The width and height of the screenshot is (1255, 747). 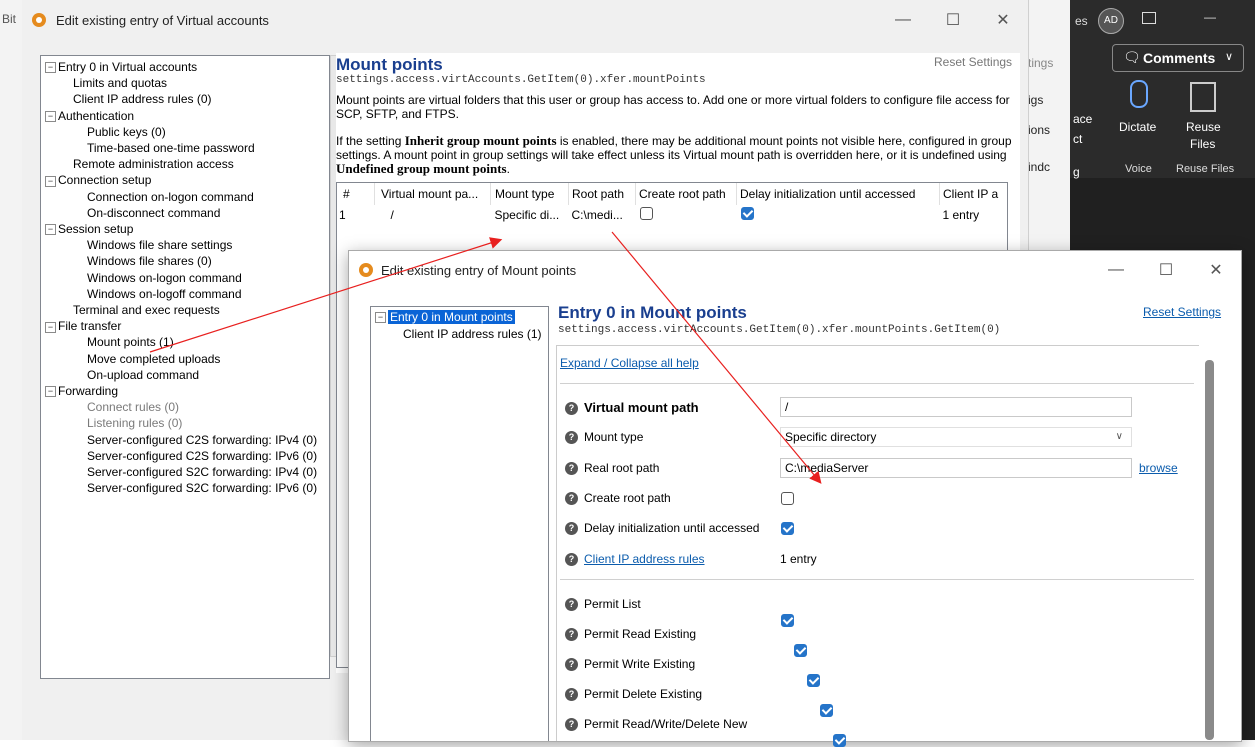 I want to click on tree-item: − Connection setup, so click(x=98, y=180).